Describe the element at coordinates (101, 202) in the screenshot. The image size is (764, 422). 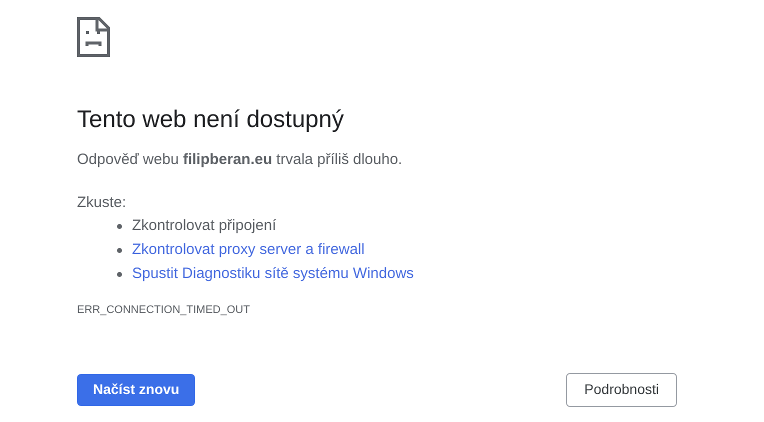
I see `try-label: Zkuste:` at that location.